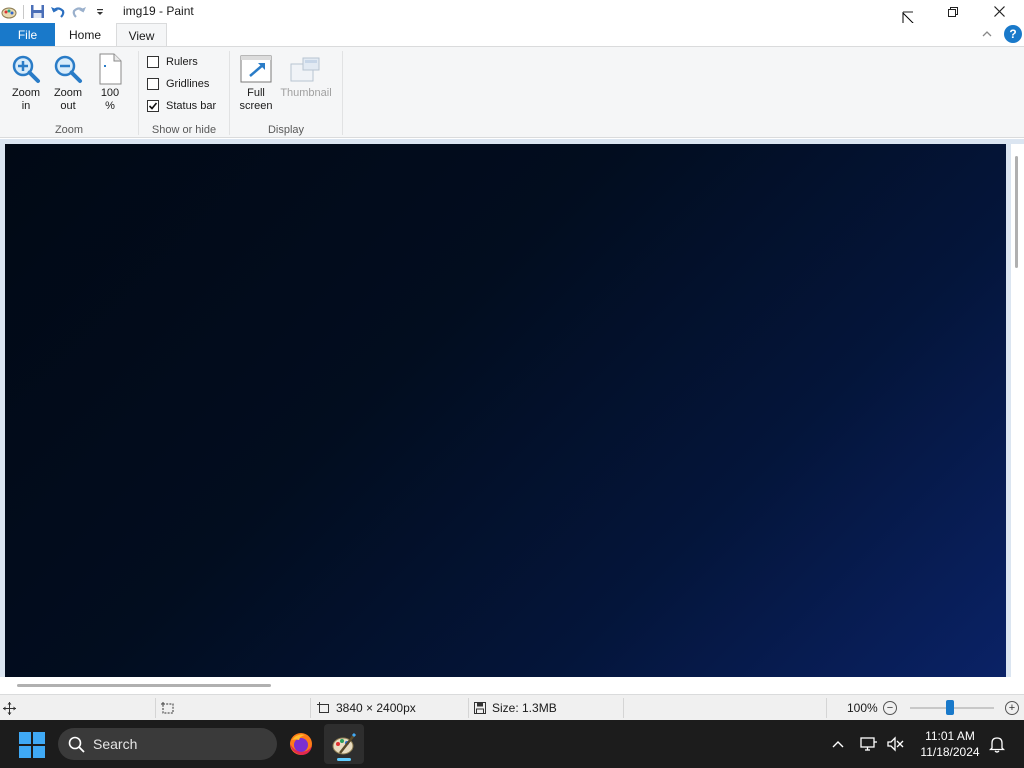 This screenshot has width=1024, height=768. I want to click on vertical-scrollbar, so click(1017, 410).